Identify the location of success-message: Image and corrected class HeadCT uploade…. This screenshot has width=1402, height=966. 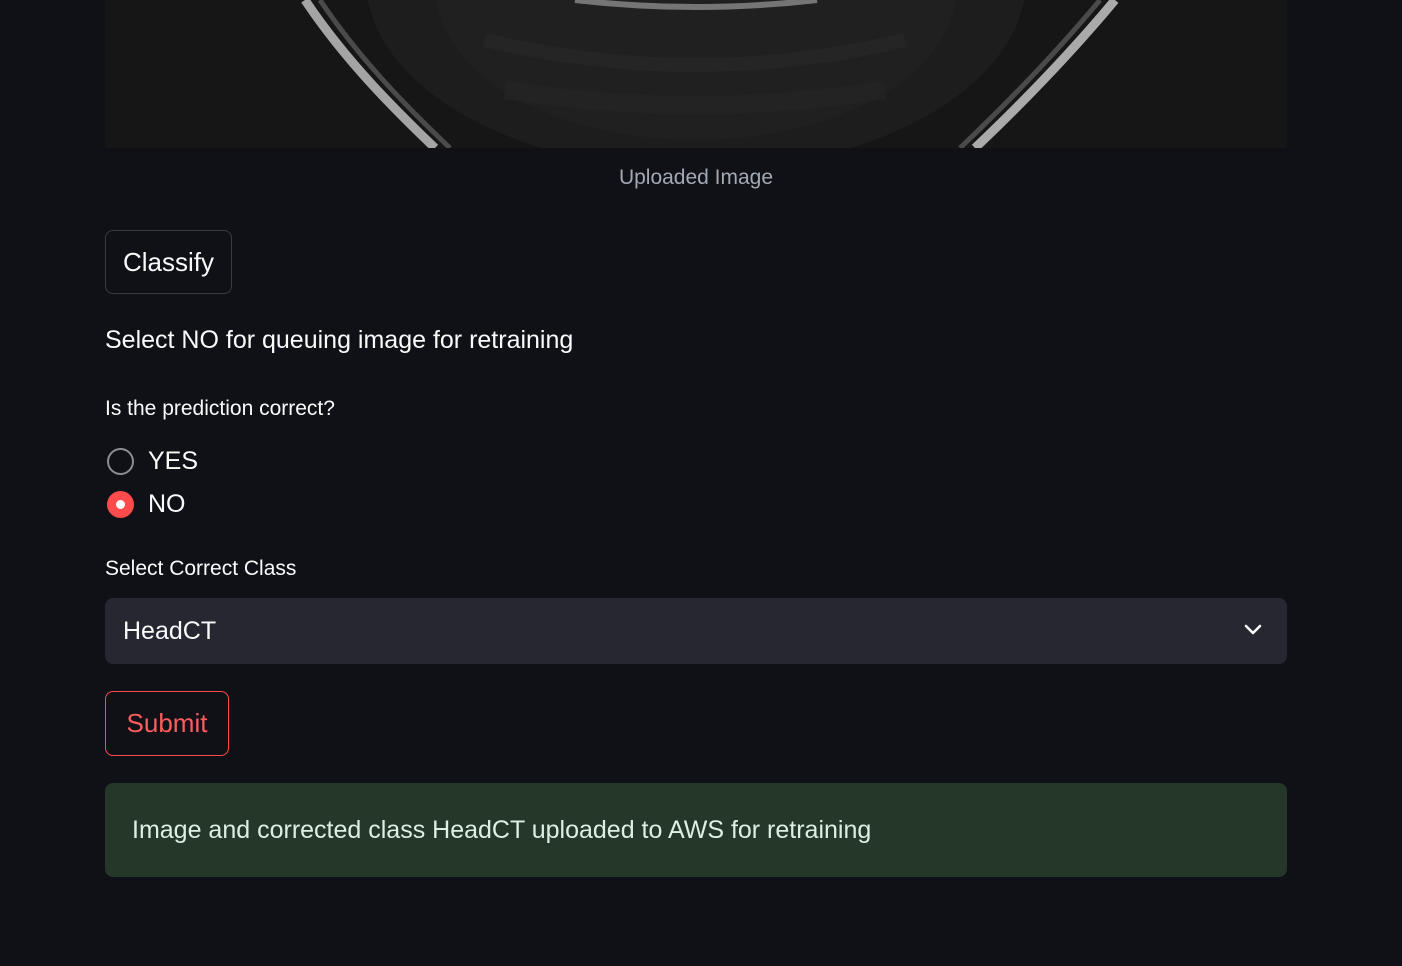
(502, 829).